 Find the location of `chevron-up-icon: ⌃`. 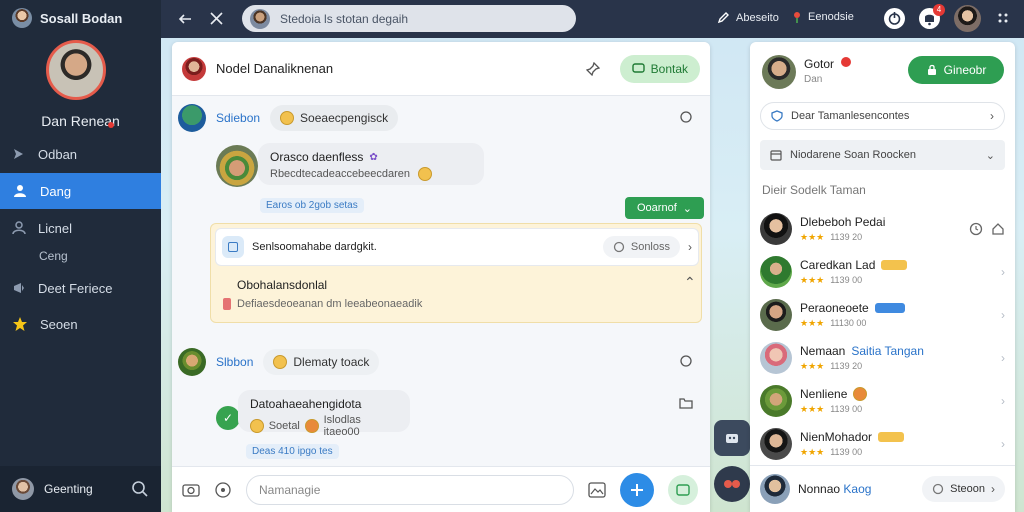

chevron-up-icon: ⌃ is located at coordinates (690, 282).